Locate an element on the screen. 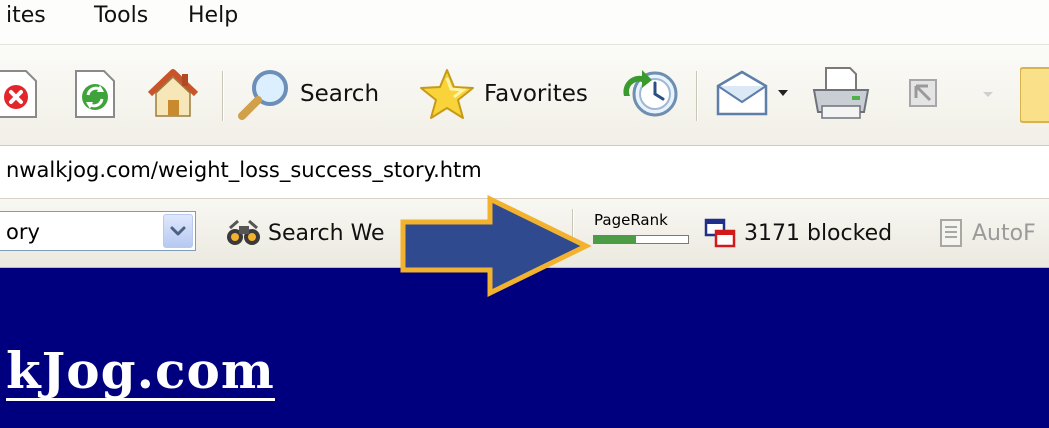 Image resolution: width=1049 pixels, height=428 pixels. pagerank-meter: PageRank is located at coordinates (642, 232).